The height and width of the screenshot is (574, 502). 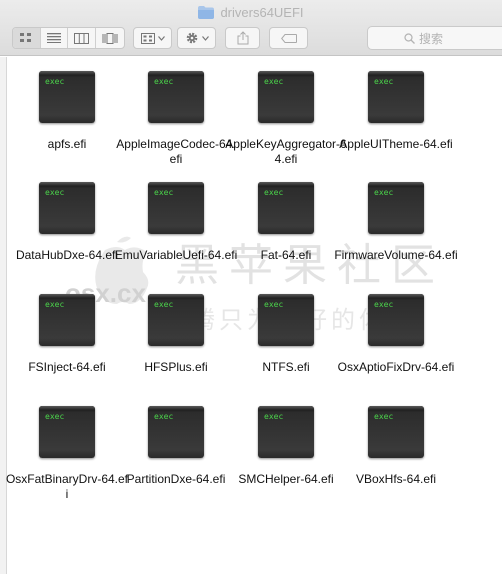 I want to click on share-button, so click(x=242, y=38).